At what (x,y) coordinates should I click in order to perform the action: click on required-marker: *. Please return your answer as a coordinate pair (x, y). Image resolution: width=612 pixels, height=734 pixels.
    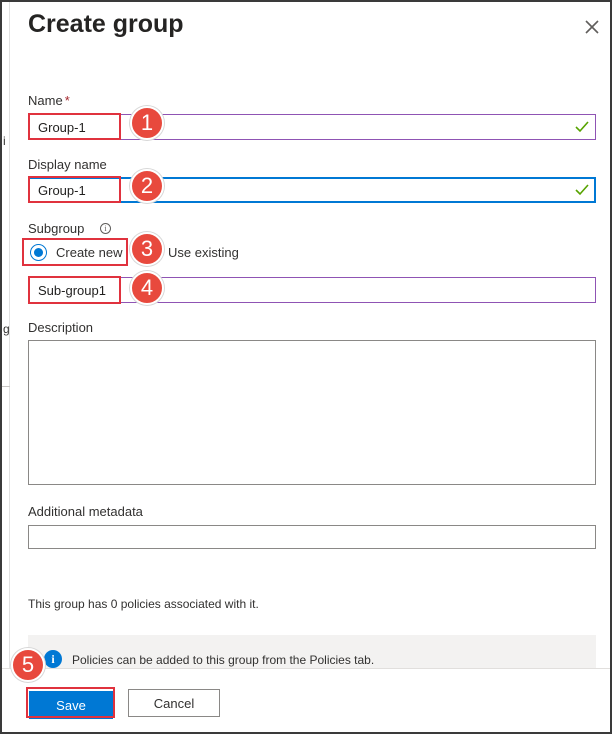
    Looking at the image, I should click on (67, 100).